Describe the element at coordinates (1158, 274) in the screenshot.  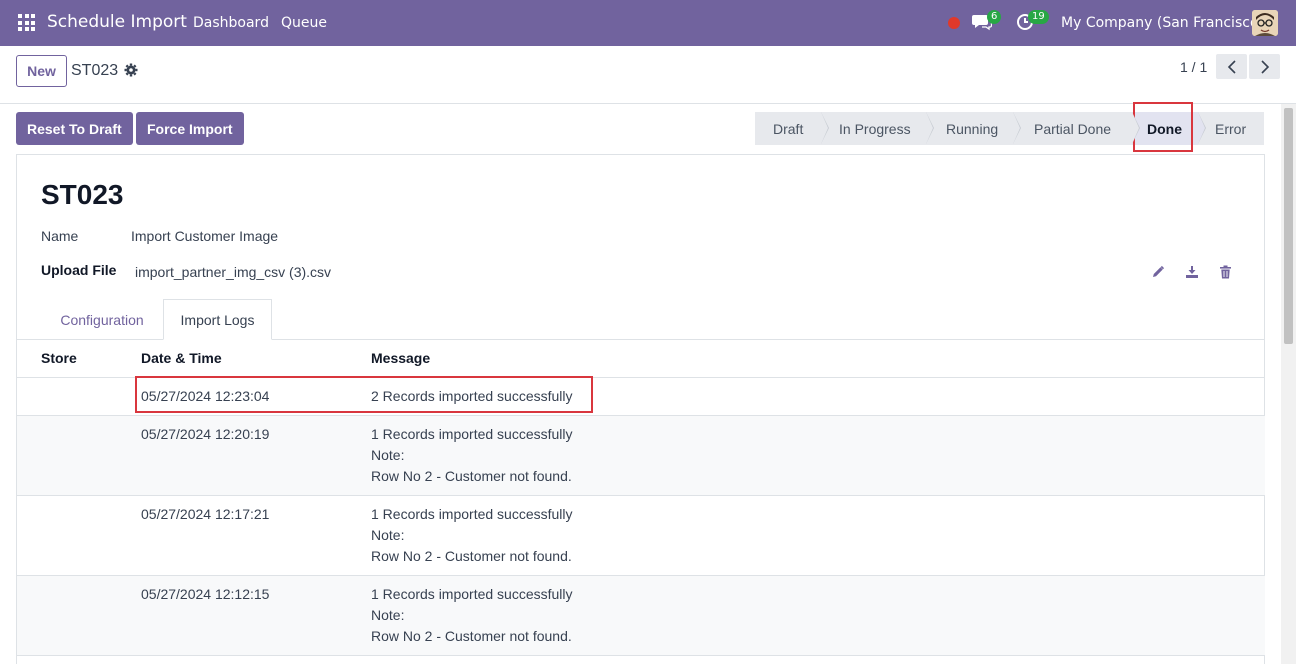
I see `pencil-icon` at that location.